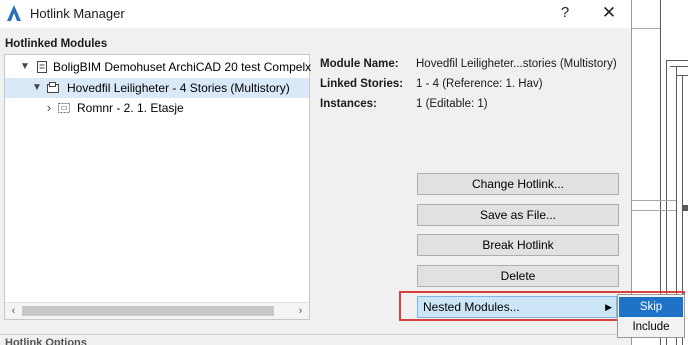  I want to click on scroll-left-icon: ‹, so click(13, 311).